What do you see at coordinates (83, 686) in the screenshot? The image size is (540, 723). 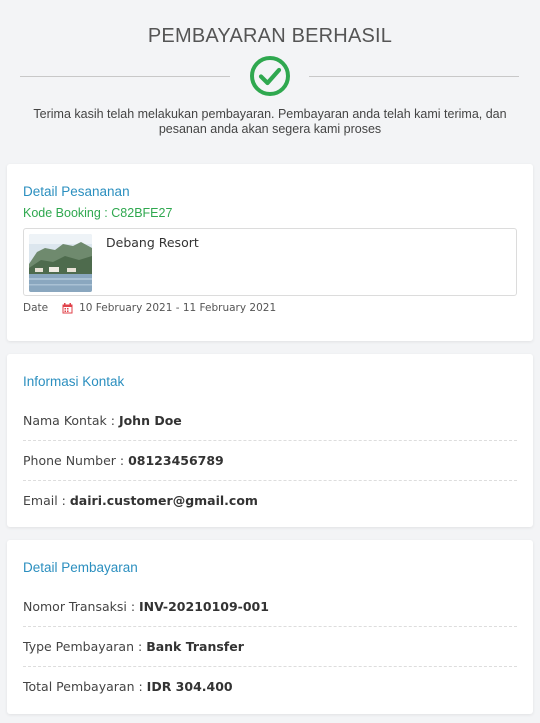 I see `payment-total-label: Total Pembayaran :` at bounding box center [83, 686].